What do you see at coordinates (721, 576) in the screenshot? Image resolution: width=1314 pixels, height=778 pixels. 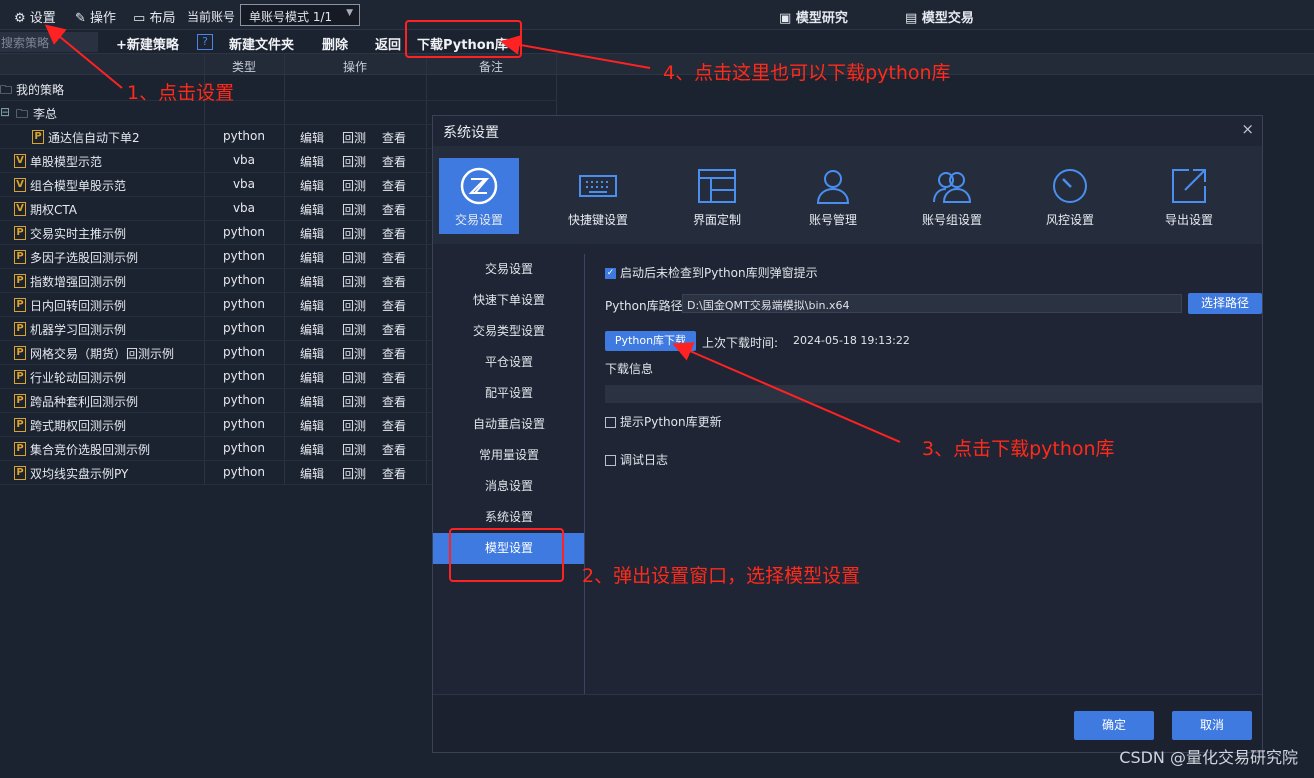 I see `annotation-step2: 2、弹出设置窗口，选择模型设置` at bounding box center [721, 576].